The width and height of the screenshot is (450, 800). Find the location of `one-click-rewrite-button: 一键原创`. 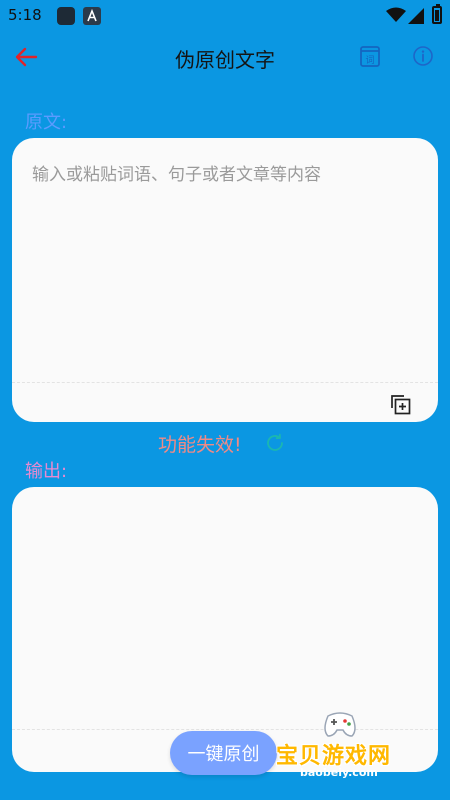

one-click-rewrite-button: 一键原创 is located at coordinates (223, 753).